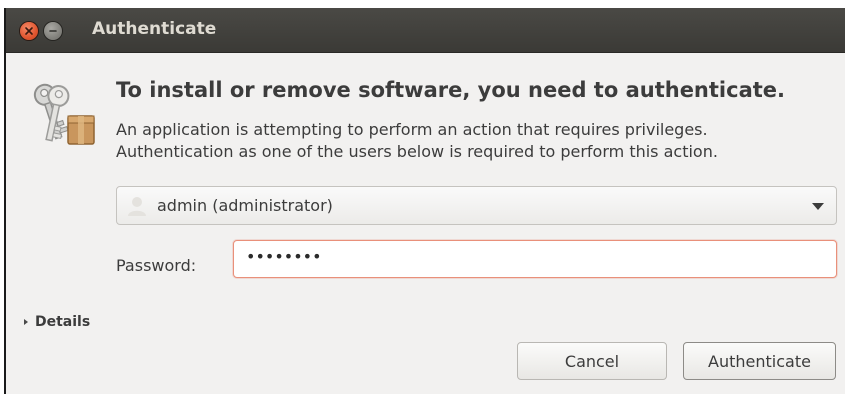 The width and height of the screenshot is (845, 394). I want to click on chevron-down-icon, so click(818, 206).